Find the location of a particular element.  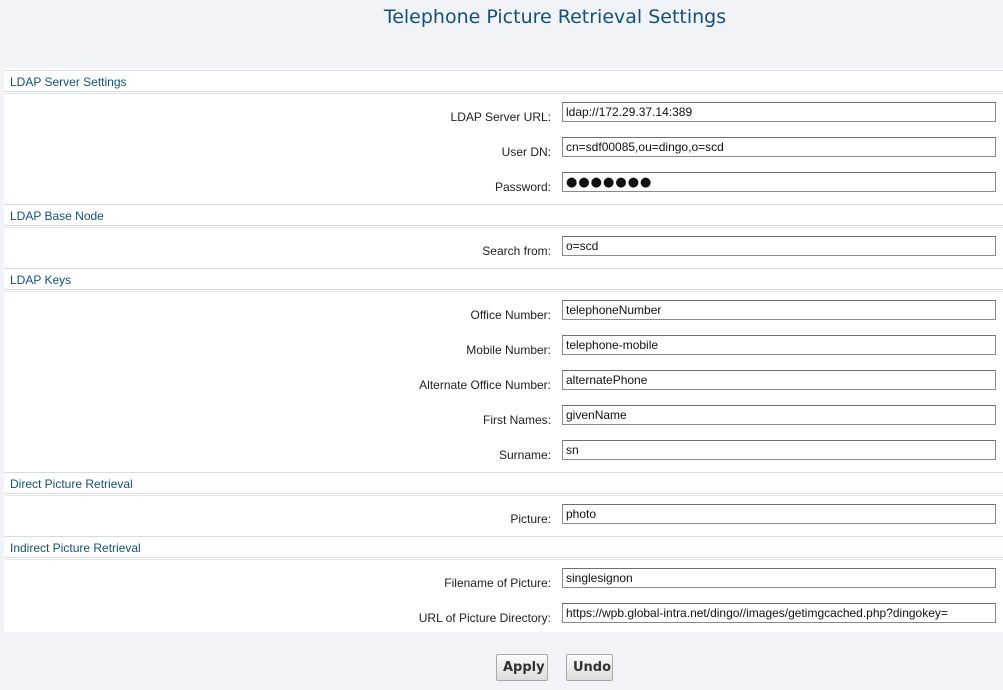

row-alternate-office-number: Alternate Office Number: is located at coordinates (503, 386).